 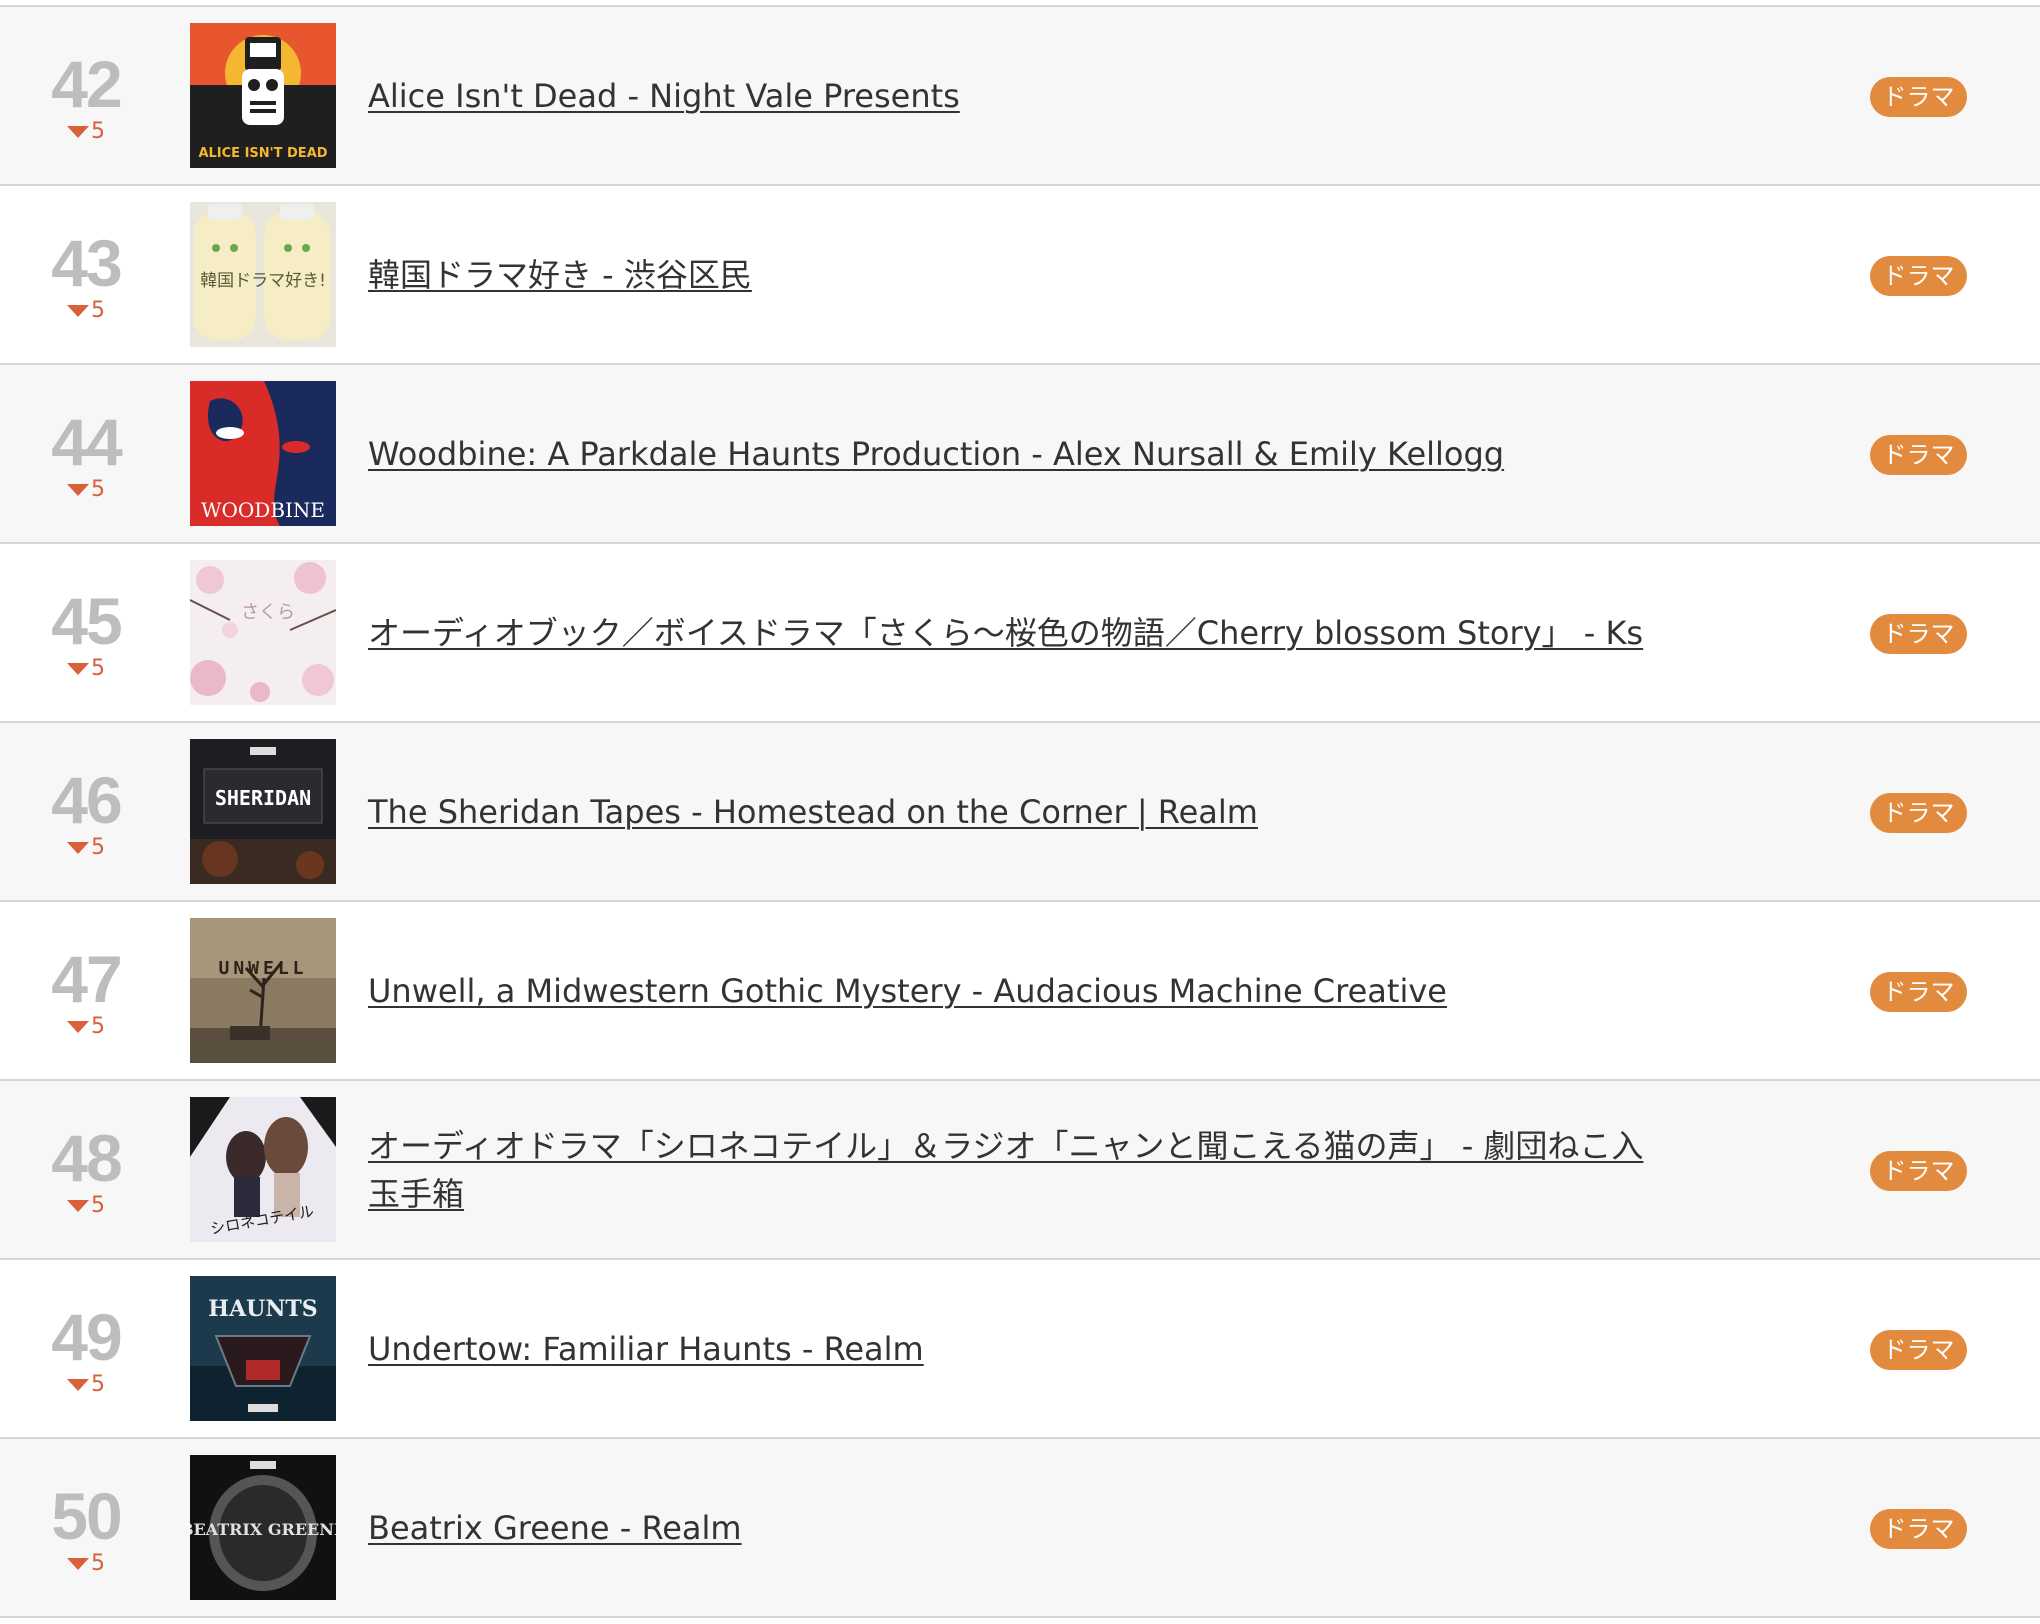 I want to click on artwork-text: 韓国ドラマ好き!, so click(x=263, y=281).